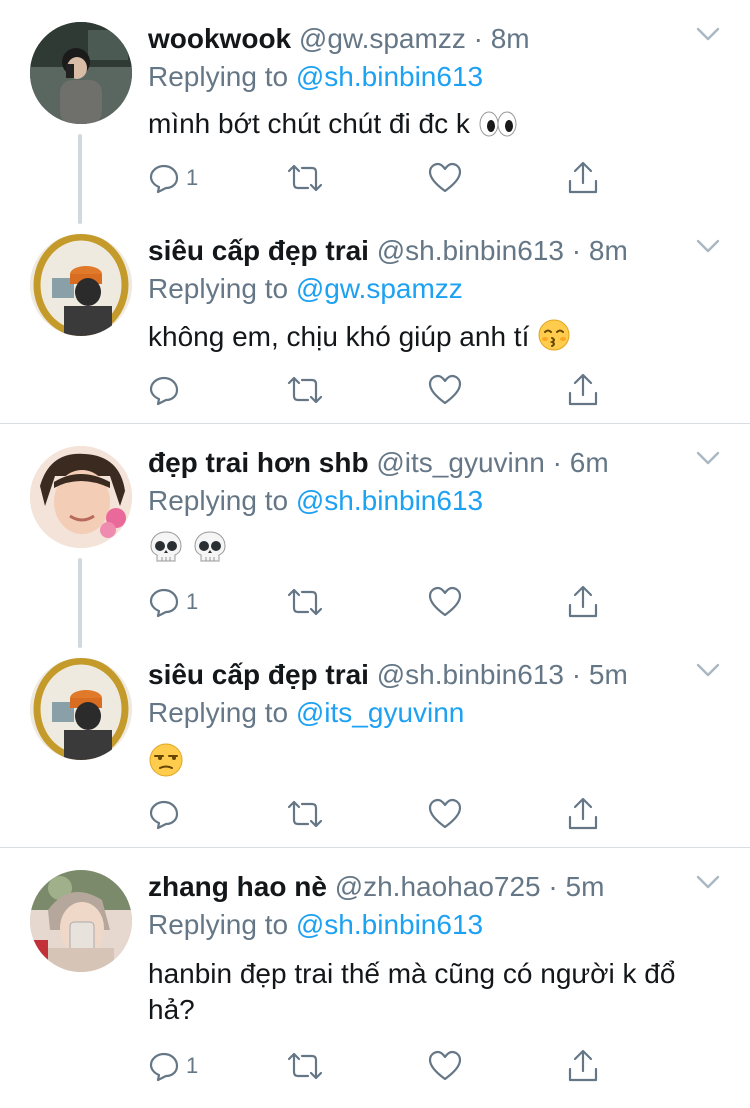 The width and height of the screenshot is (750, 1108). What do you see at coordinates (589, 462) in the screenshot?
I see `timestamp: 6m` at bounding box center [589, 462].